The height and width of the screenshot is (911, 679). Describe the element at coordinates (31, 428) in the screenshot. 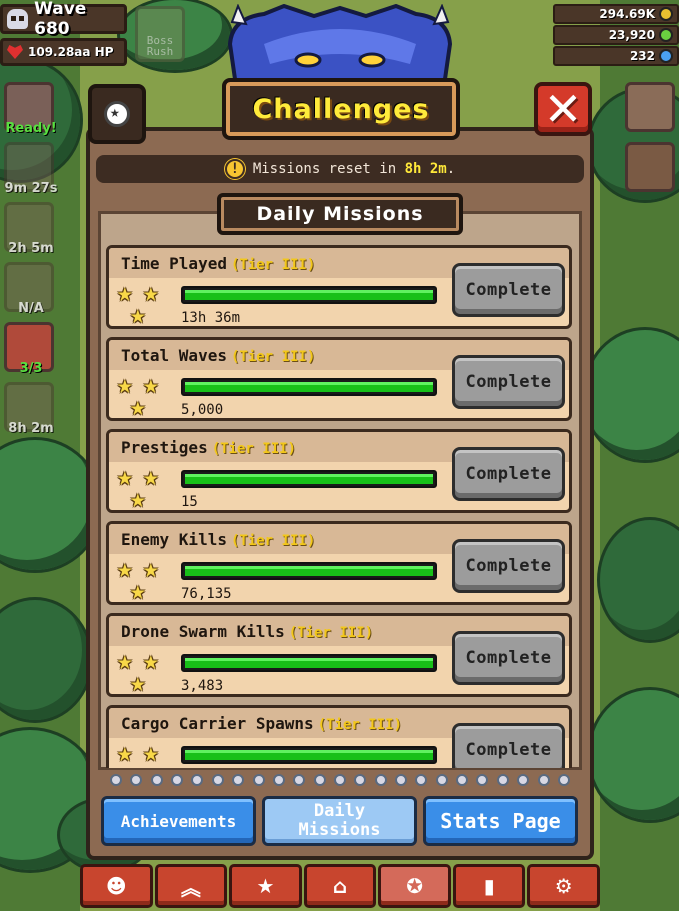

I see `skill-6-status: 8h 2m` at that location.